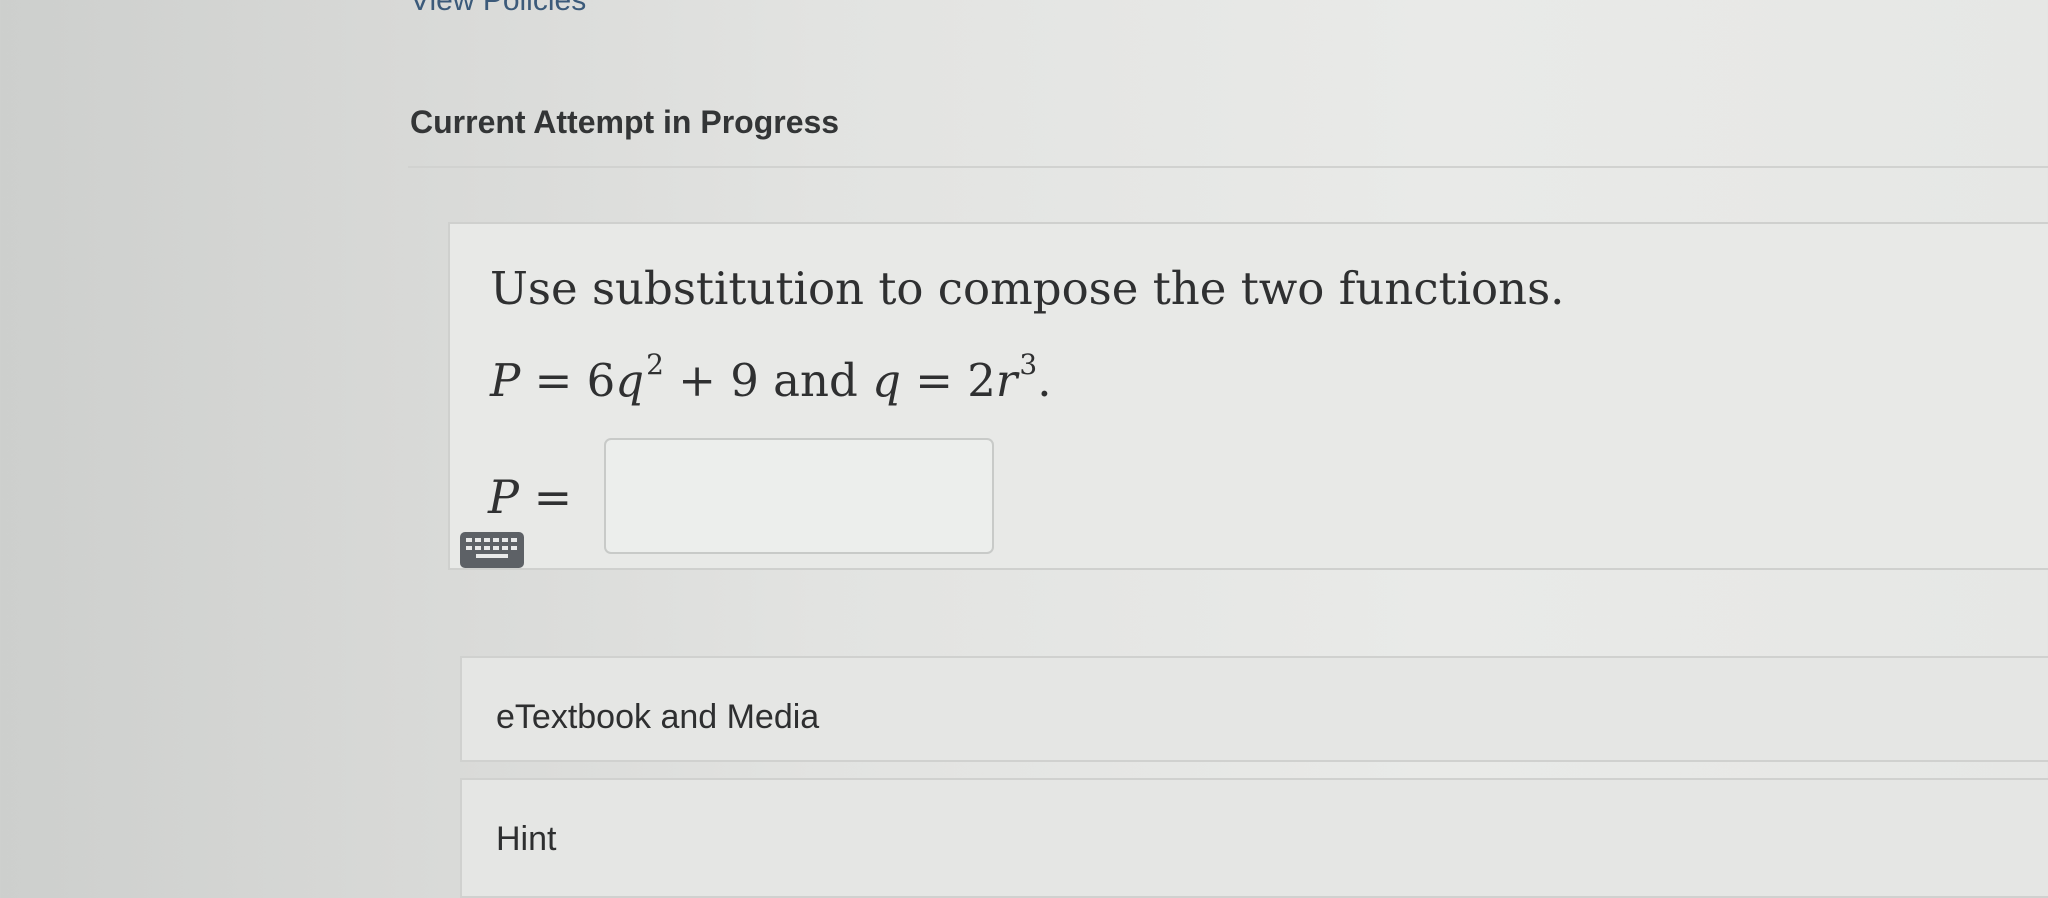 This screenshot has height=898, width=2048. I want to click on eq1-rest: + 9, so click(718, 380).